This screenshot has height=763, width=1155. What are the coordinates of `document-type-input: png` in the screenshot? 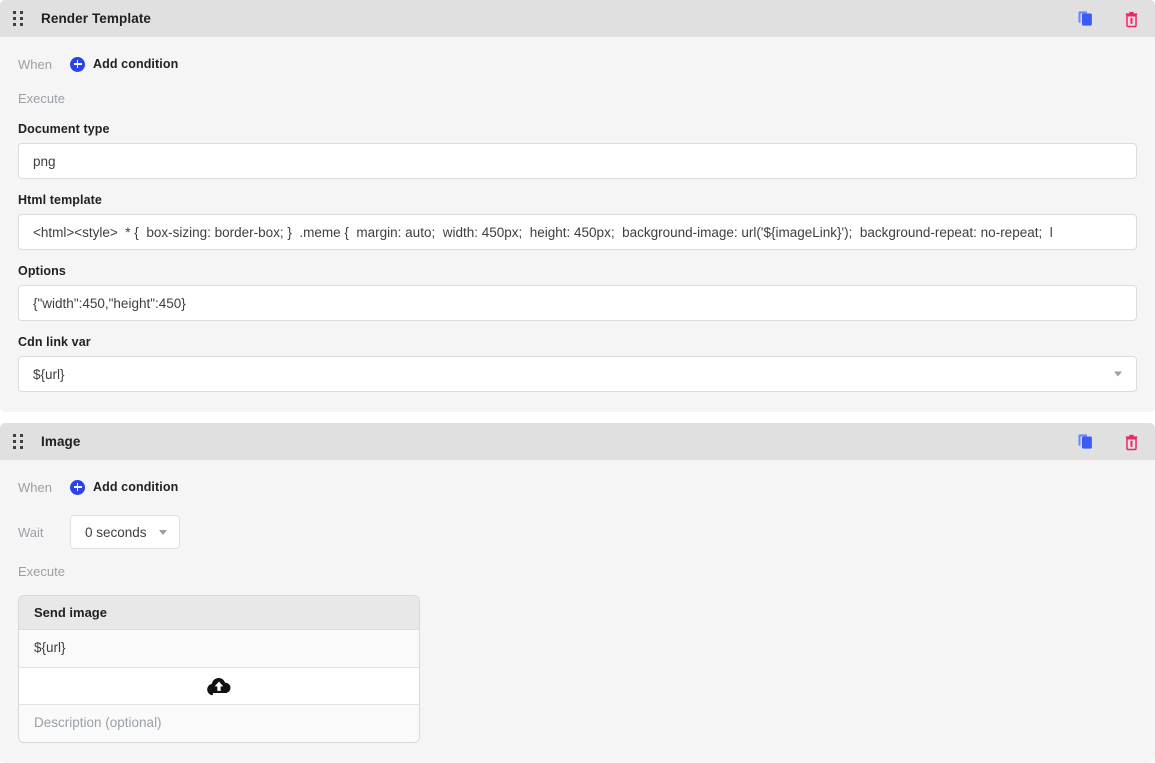 It's located at (577, 161).